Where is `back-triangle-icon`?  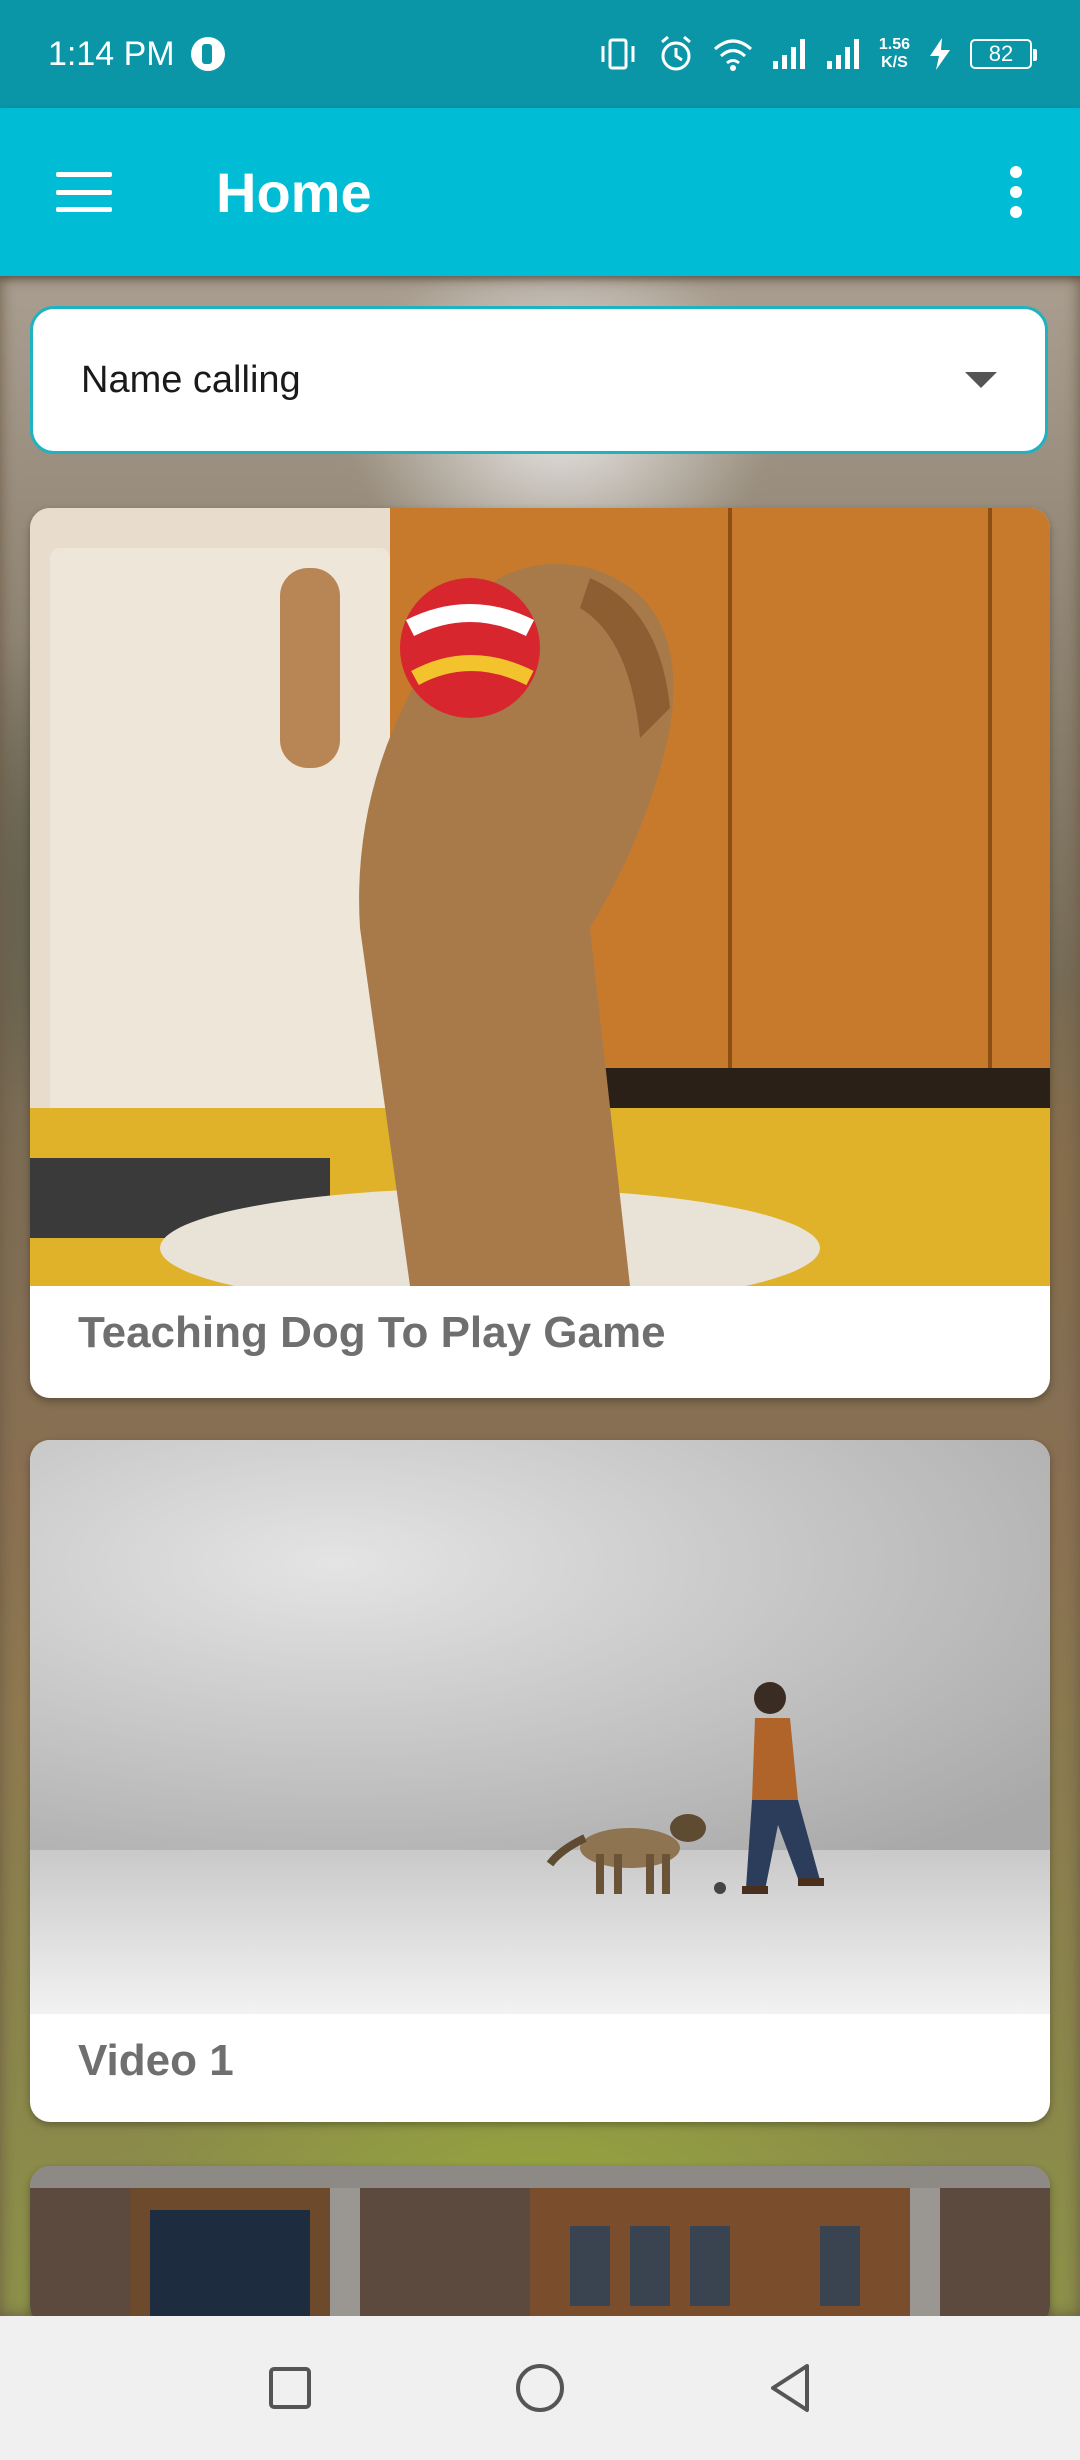
back-triangle-icon is located at coordinates (790, 2388).